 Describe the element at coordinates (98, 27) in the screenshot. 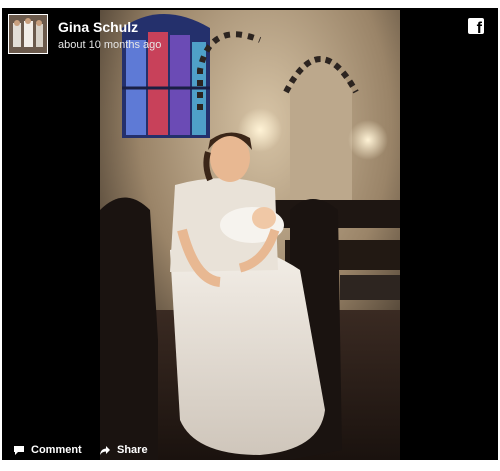

I see `author-name: Gina Schulz` at that location.